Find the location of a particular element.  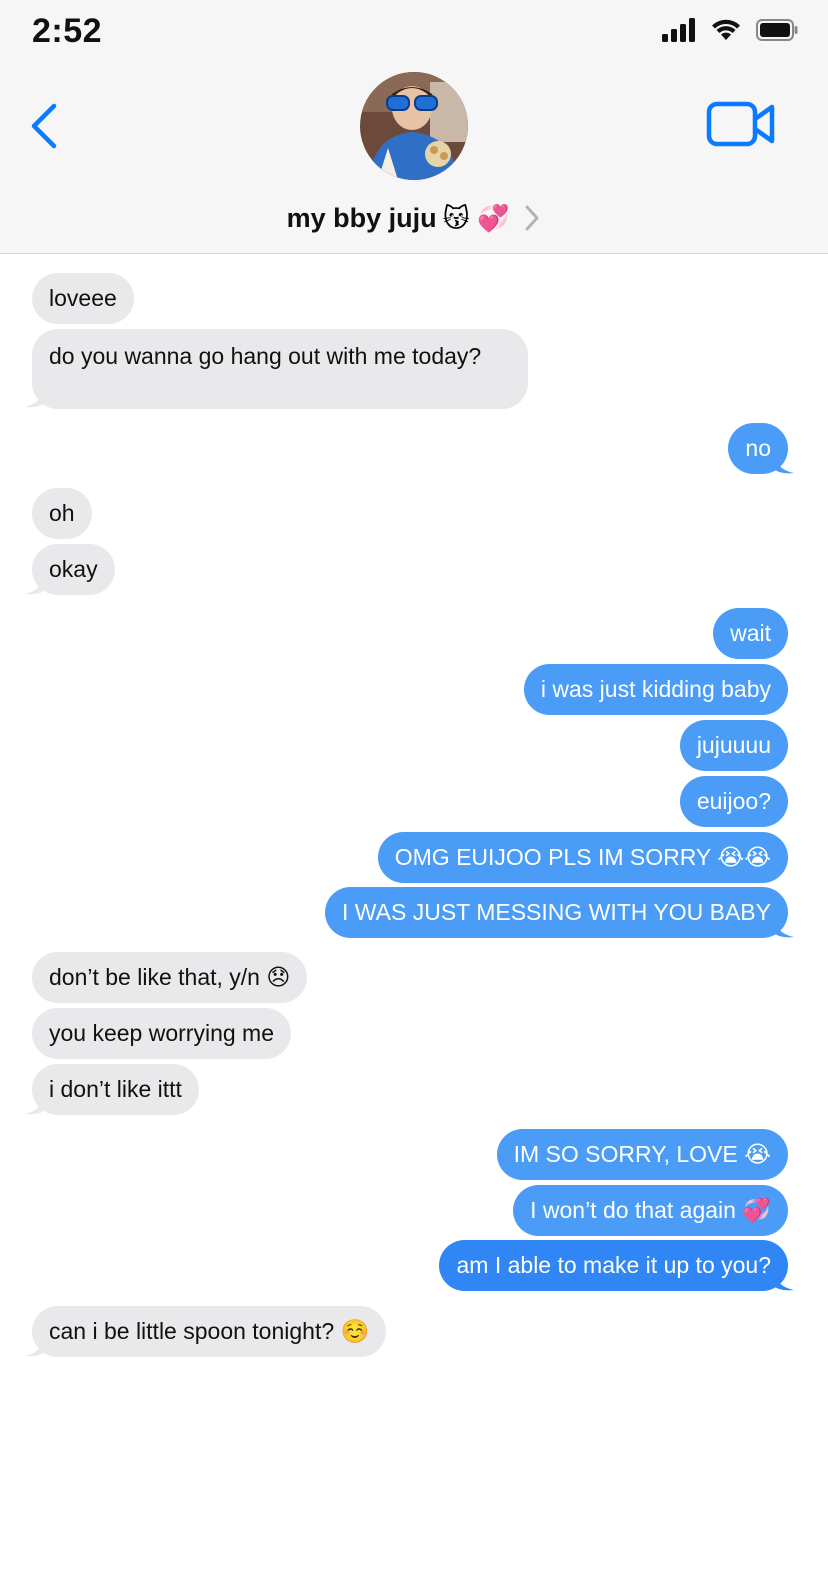

incoming-message: loveee is located at coordinates (83, 298).